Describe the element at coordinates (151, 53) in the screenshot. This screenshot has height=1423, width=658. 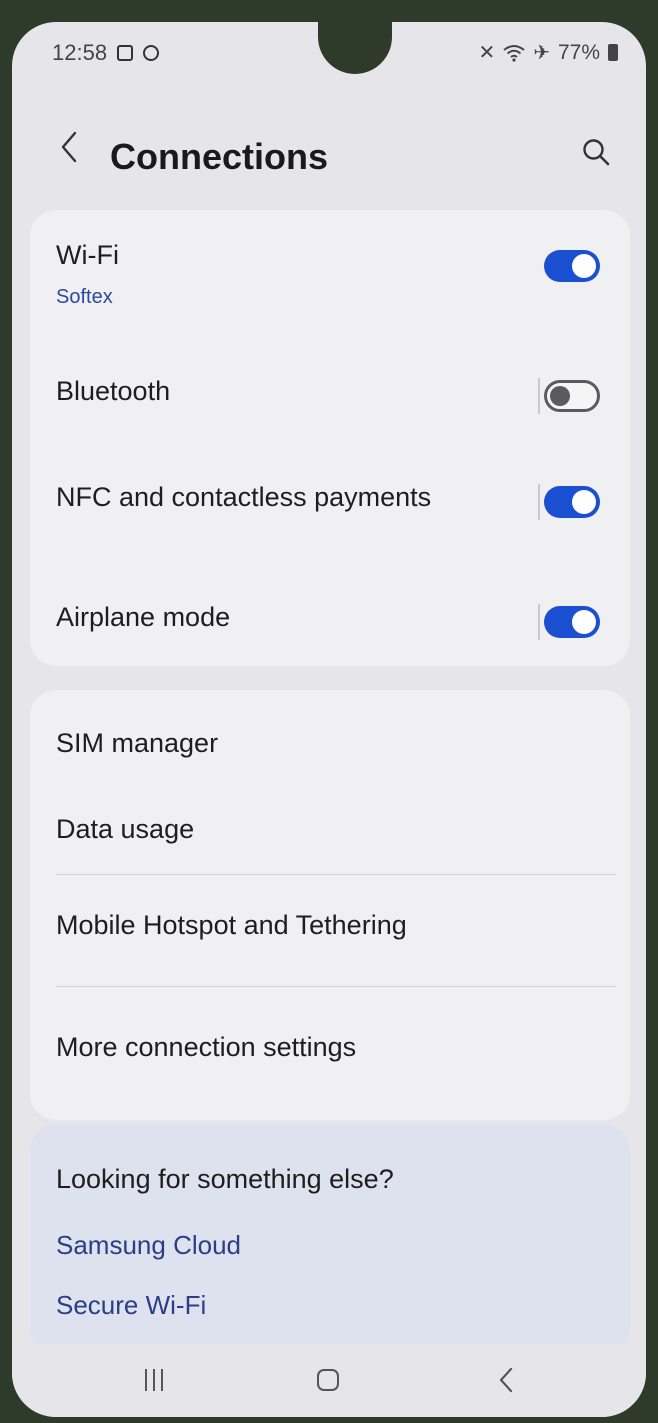
I see `sync-icon` at that location.